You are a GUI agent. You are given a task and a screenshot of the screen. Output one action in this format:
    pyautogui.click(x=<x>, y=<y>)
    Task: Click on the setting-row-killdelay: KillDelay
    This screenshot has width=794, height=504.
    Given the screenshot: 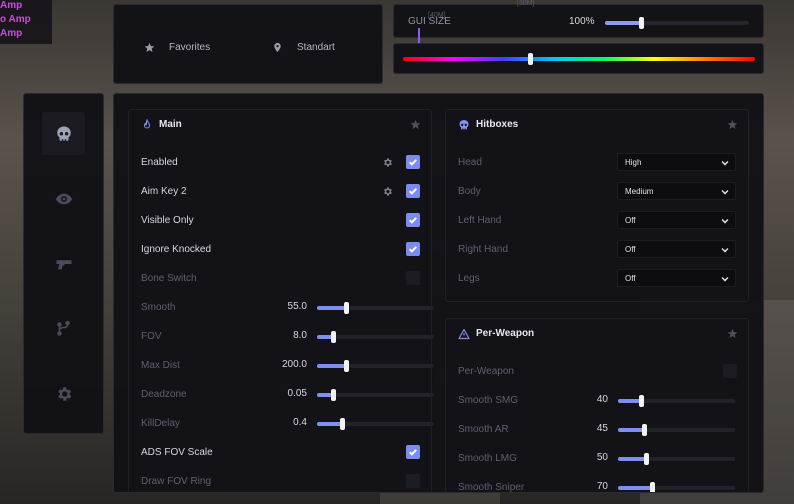 What is the action you would take?
    pyautogui.click(x=160, y=423)
    